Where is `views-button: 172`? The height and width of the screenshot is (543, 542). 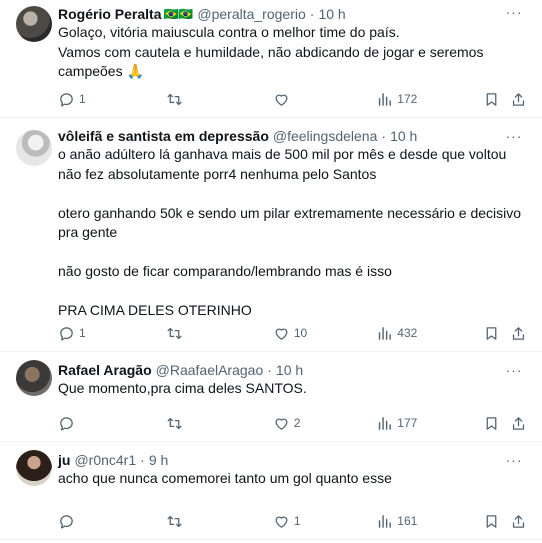
views-button: 172 is located at coordinates (429, 99).